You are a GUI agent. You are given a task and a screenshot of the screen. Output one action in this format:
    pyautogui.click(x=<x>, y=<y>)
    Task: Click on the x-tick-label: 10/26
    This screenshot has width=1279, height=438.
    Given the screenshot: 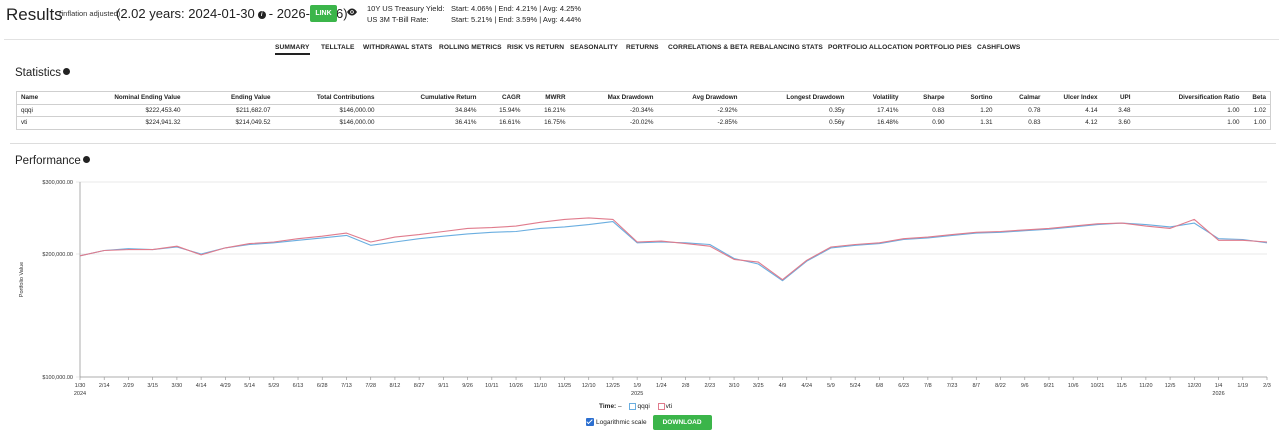 What is the action you would take?
    pyautogui.click(x=516, y=386)
    